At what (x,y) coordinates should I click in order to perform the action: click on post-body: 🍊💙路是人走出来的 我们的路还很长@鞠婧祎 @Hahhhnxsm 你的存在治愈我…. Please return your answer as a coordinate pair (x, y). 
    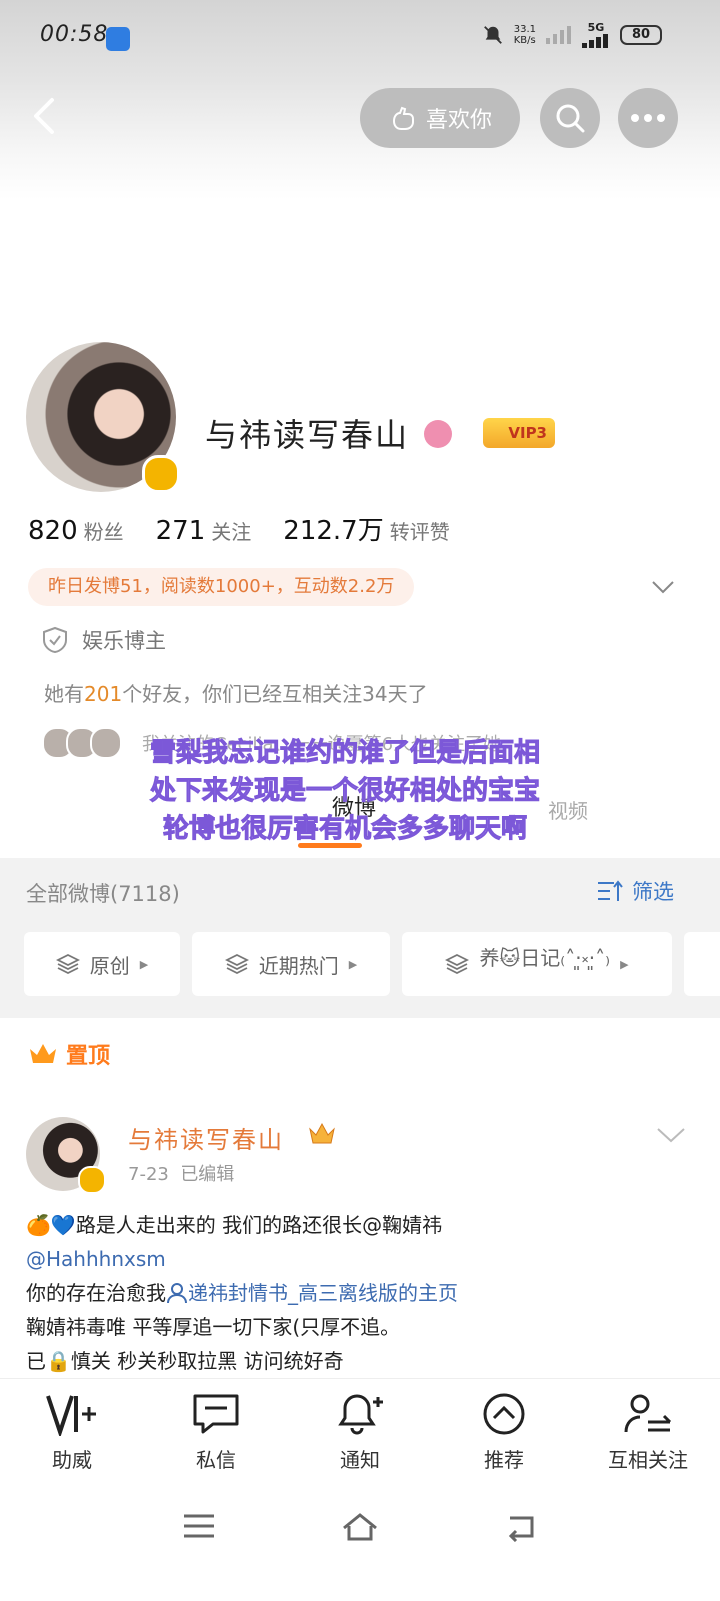
    Looking at the image, I should click on (356, 1293).